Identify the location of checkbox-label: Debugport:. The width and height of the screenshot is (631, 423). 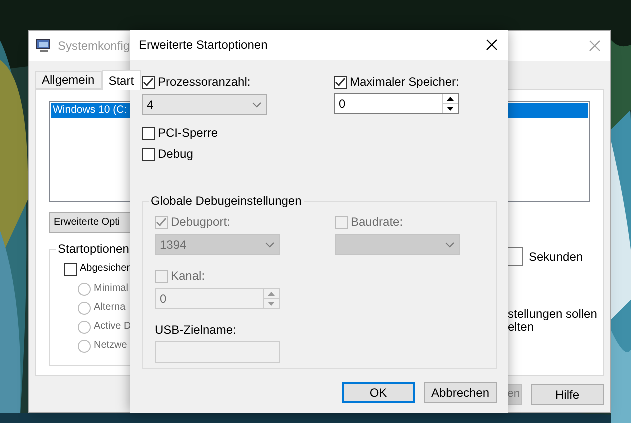
(200, 222).